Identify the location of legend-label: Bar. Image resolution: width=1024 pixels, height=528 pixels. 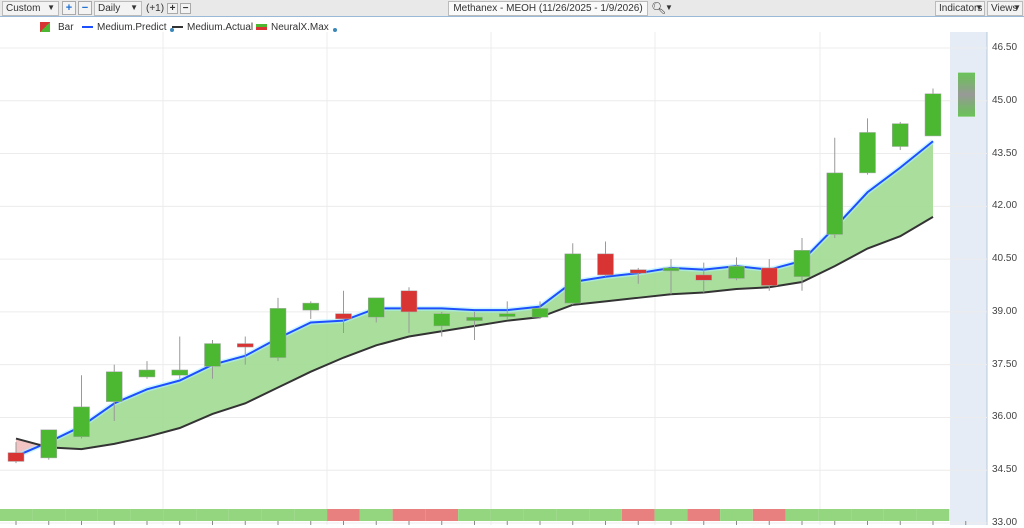
(66, 27).